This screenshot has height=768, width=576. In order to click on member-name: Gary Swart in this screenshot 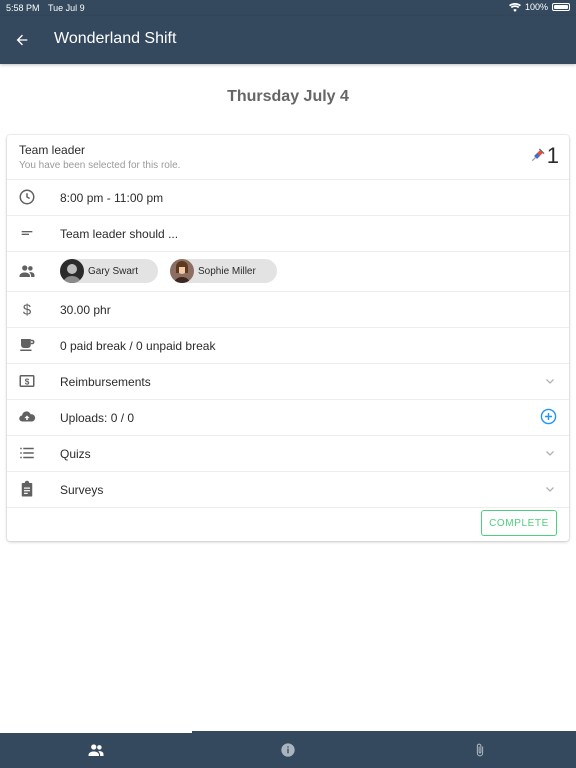, I will do `click(113, 271)`.